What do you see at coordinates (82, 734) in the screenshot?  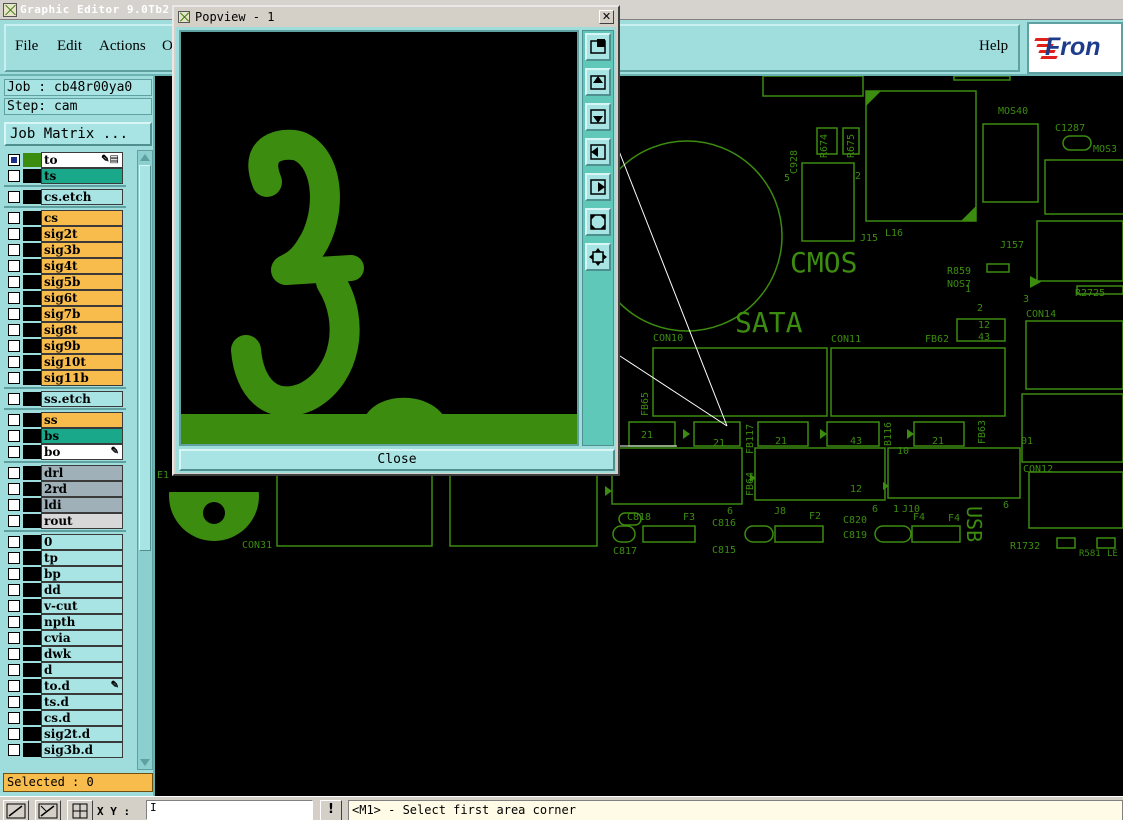 I see `layer-name: sig2t.d` at bounding box center [82, 734].